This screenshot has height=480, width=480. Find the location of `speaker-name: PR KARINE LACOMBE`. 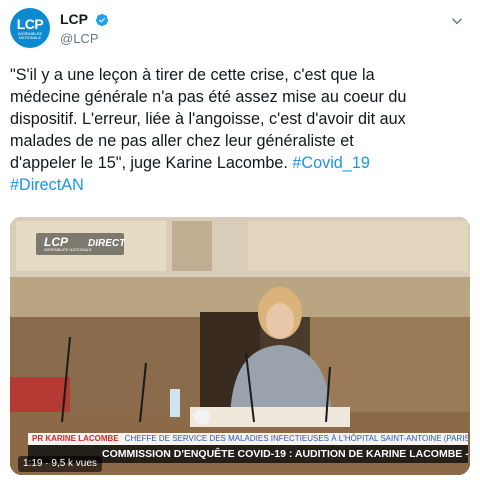

speaker-name: PR KARINE LACOMBE is located at coordinates (75, 438).